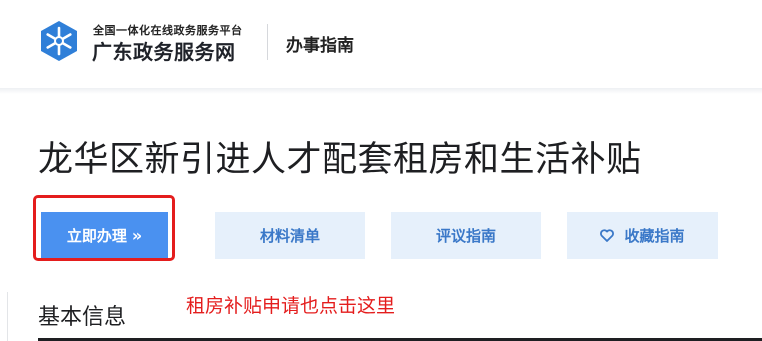  I want to click on materials-list-button: 材料清单, so click(290, 235).